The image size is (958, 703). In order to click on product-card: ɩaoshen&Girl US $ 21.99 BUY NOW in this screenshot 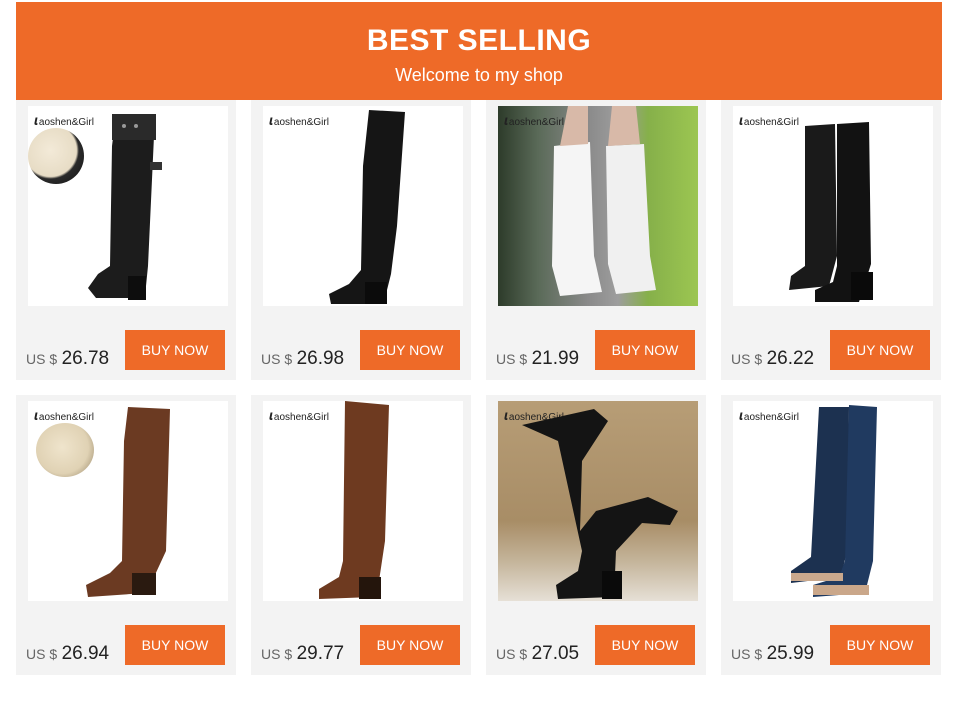, I will do `click(596, 240)`.